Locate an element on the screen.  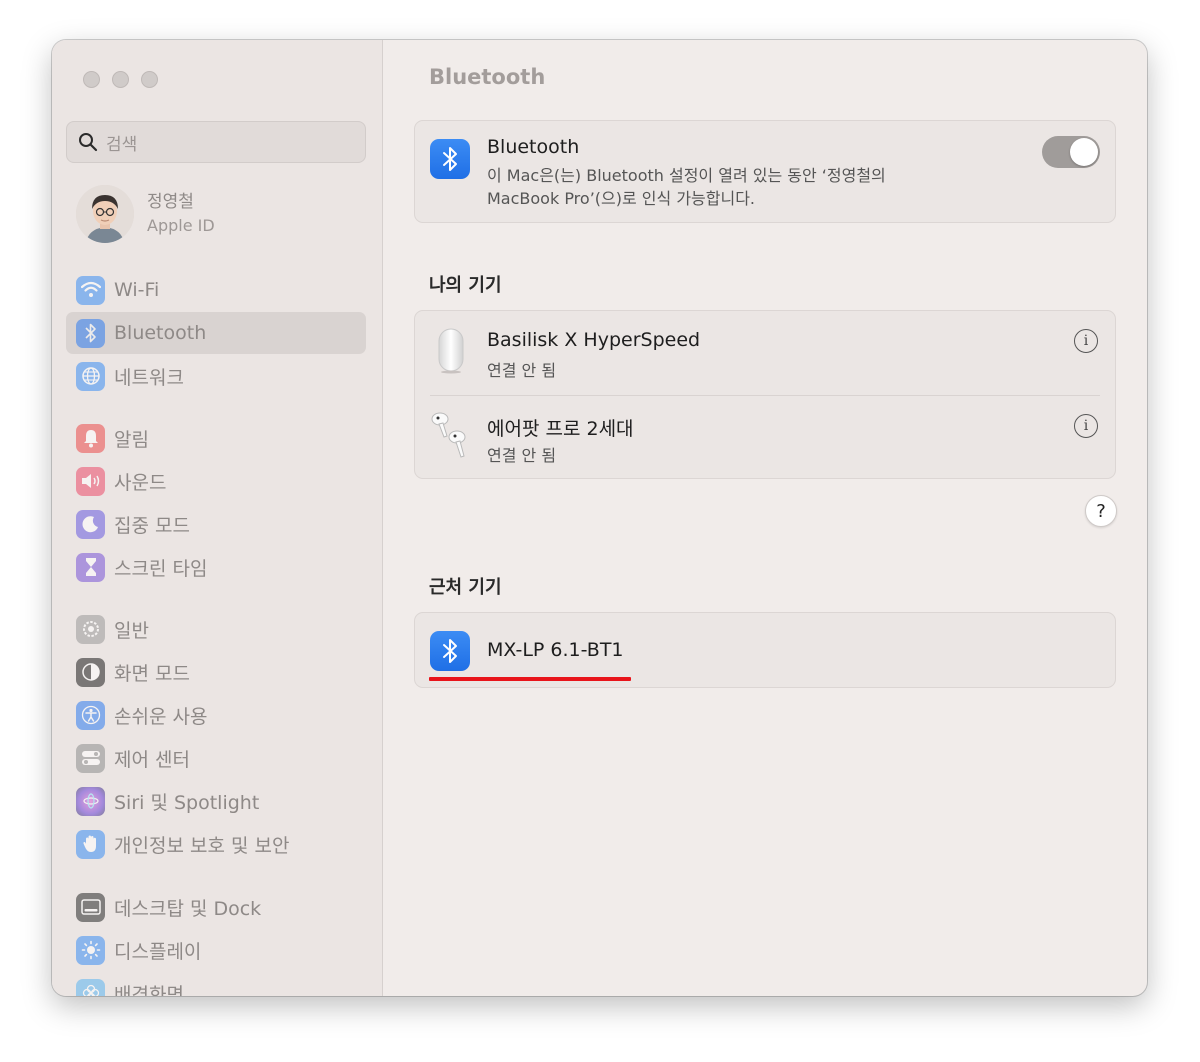
appearance-icon is located at coordinates (90, 672).